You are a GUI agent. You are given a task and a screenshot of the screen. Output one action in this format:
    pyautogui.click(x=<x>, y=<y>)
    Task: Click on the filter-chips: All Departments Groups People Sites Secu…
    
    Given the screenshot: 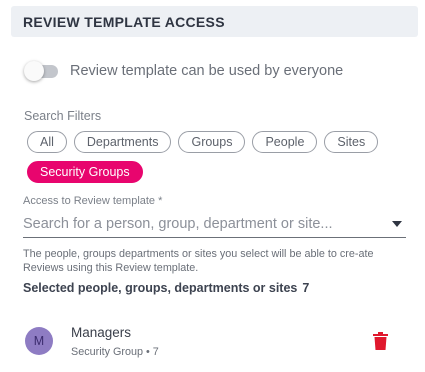 What is the action you would take?
    pyautogui.click(x=217, y=161)
    